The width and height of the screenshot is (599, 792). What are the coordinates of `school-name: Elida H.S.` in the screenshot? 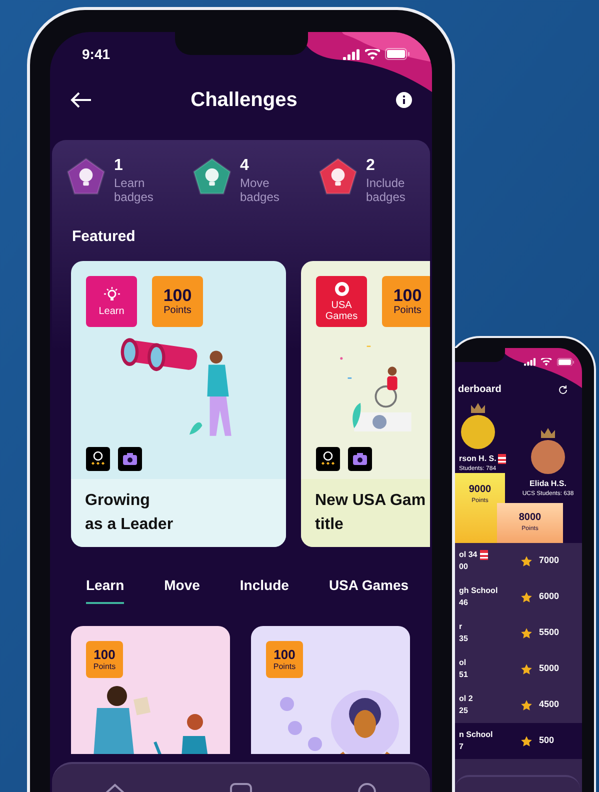 It's located at (548, 484).